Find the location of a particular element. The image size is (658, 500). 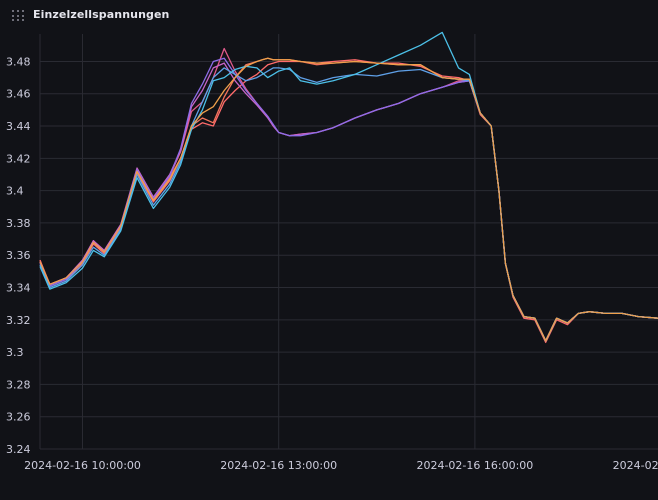

x-tick-label: 2024-02-16 19:00:00 is located at coordinates (635, 465).